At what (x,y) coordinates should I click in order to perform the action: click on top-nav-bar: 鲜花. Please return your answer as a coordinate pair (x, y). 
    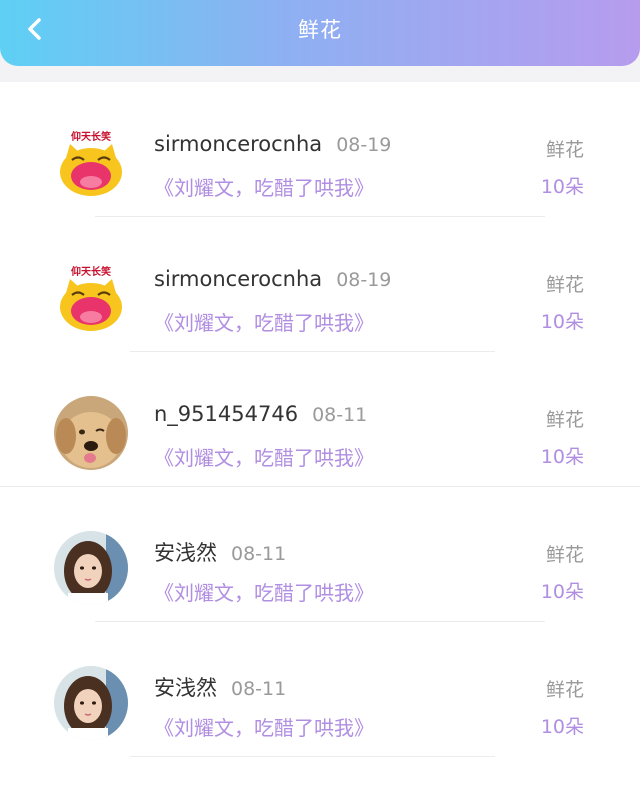
    Looking at the image, I should click on (320, 33).